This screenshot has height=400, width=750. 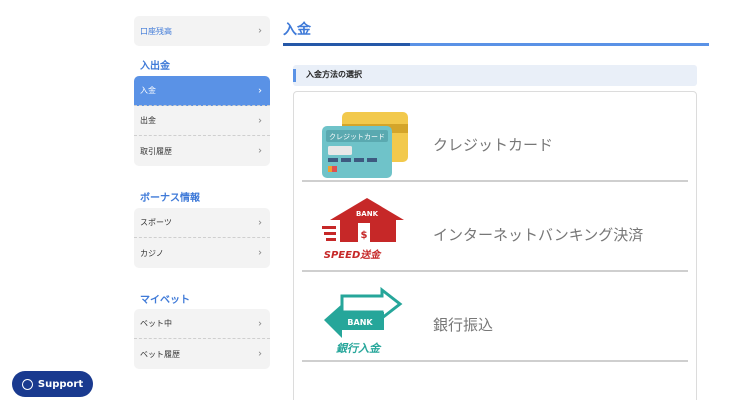 I want to click on payment-method-label: 銀行振込, so click(x=463, y=325).